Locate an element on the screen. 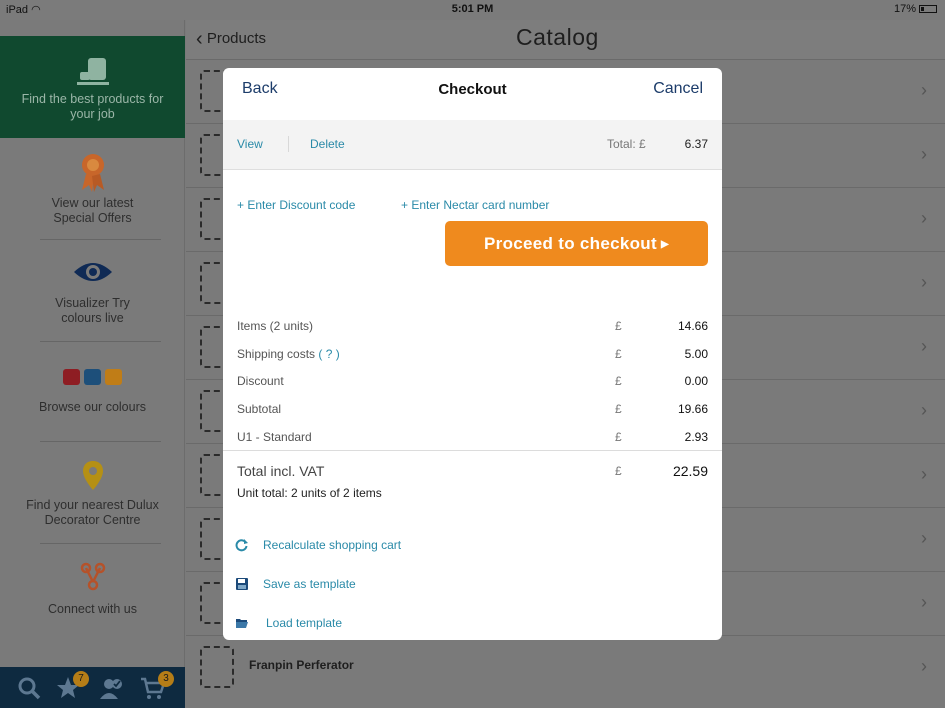  sidebar-item-label: Find your nearest Dulux Decorator Centre is located at coordinates (92, 512).